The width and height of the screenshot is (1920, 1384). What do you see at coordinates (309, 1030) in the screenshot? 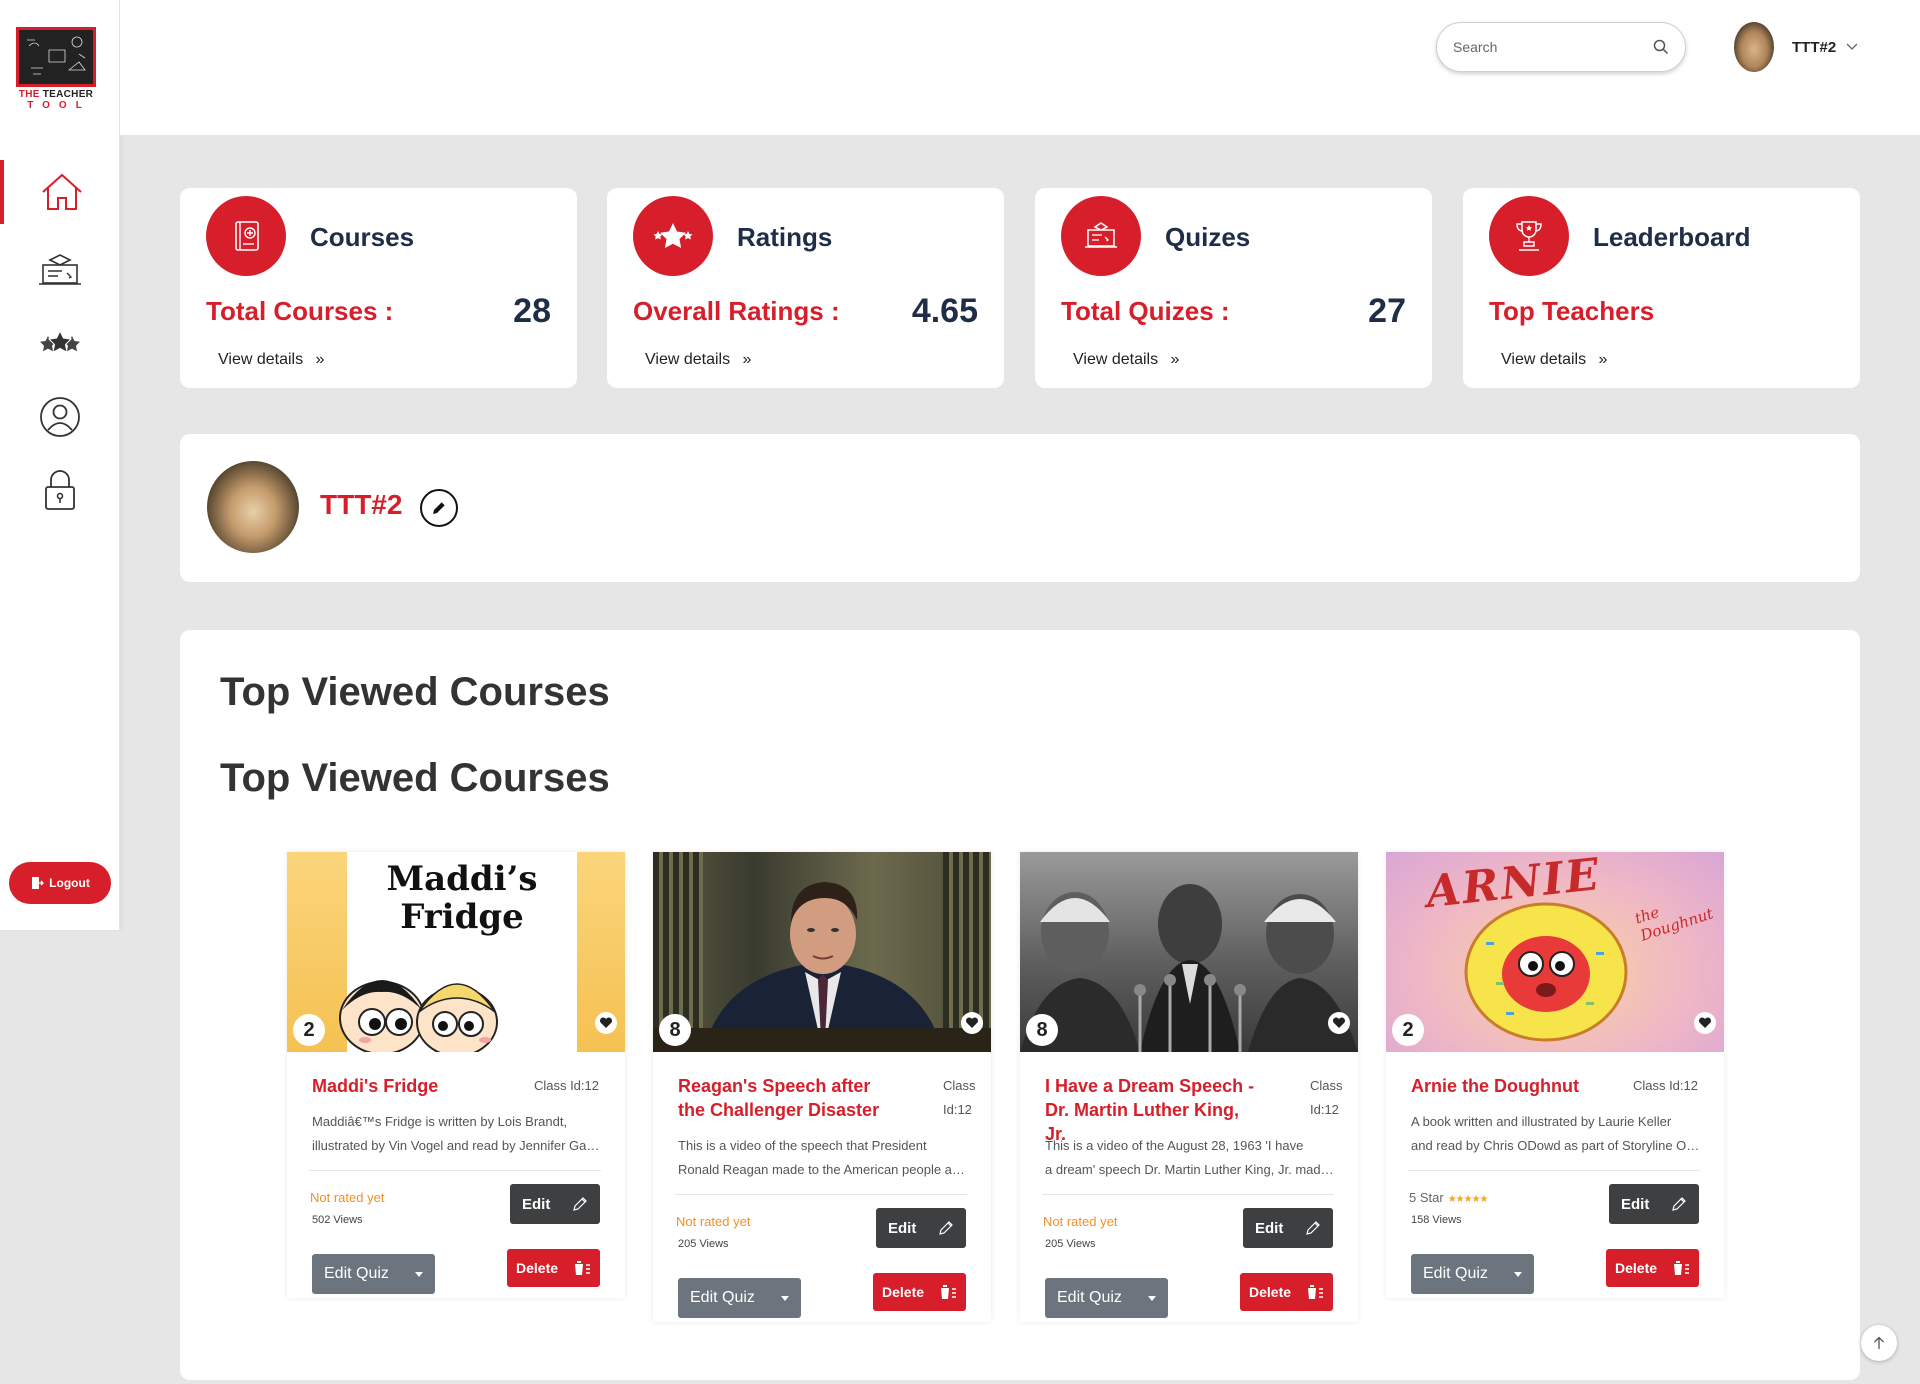
I see `quiz-count-badge: 2` at bounding box center [309, 1030].